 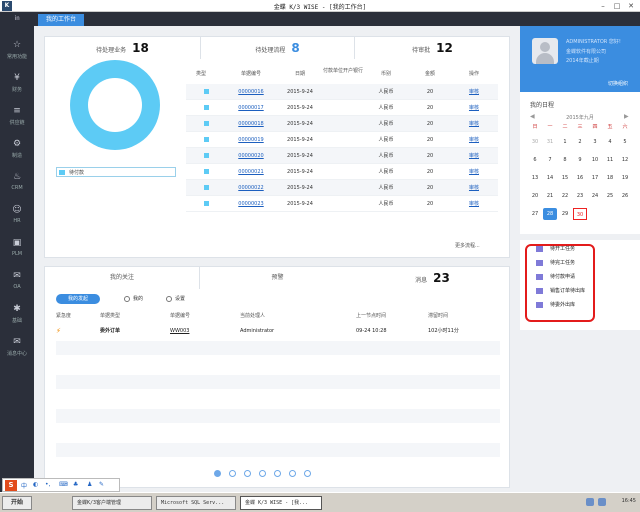 I want to click on ime-moon-icon: ◐, so click(x=35, y=484).